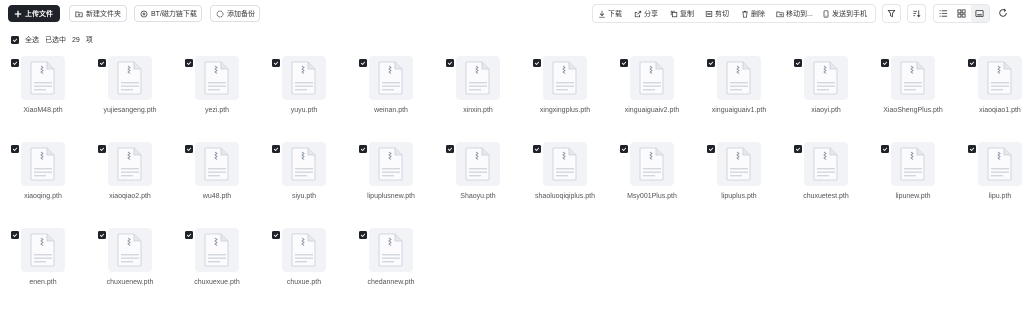  What do you see at coordinates (717, 13) in the screenshot?
I see `cut-button: 剪切` at bounding box center [717, 13].